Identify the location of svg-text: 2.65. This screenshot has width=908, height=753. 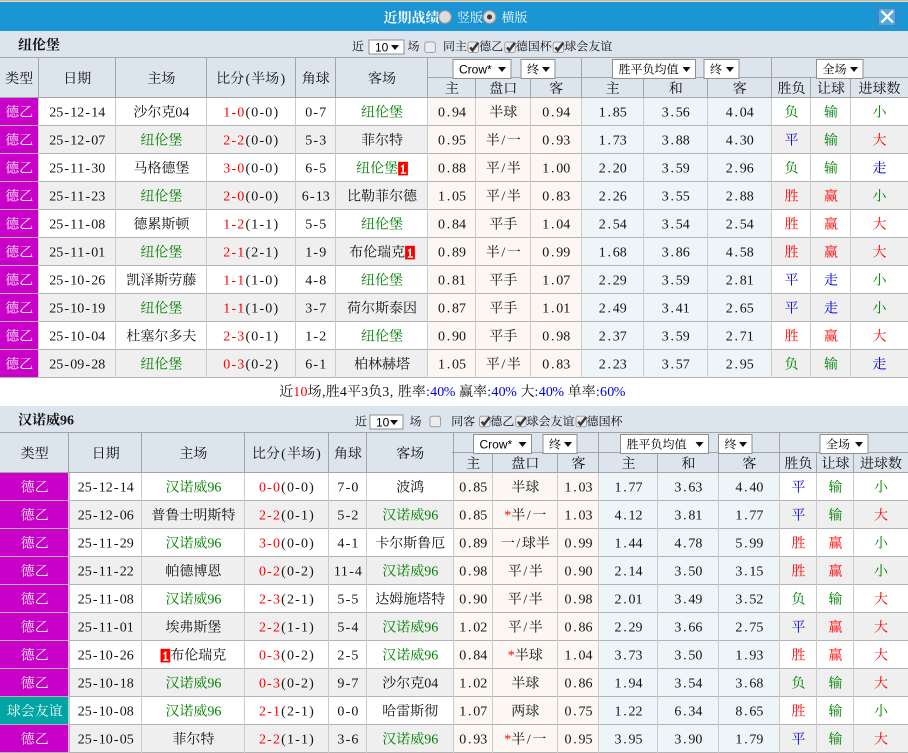
(740, 309).